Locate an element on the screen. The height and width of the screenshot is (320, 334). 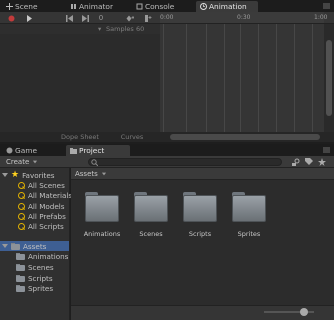
timeline-ruler: 0:00 0:30 1:00 is located at coordinates (244, 18).